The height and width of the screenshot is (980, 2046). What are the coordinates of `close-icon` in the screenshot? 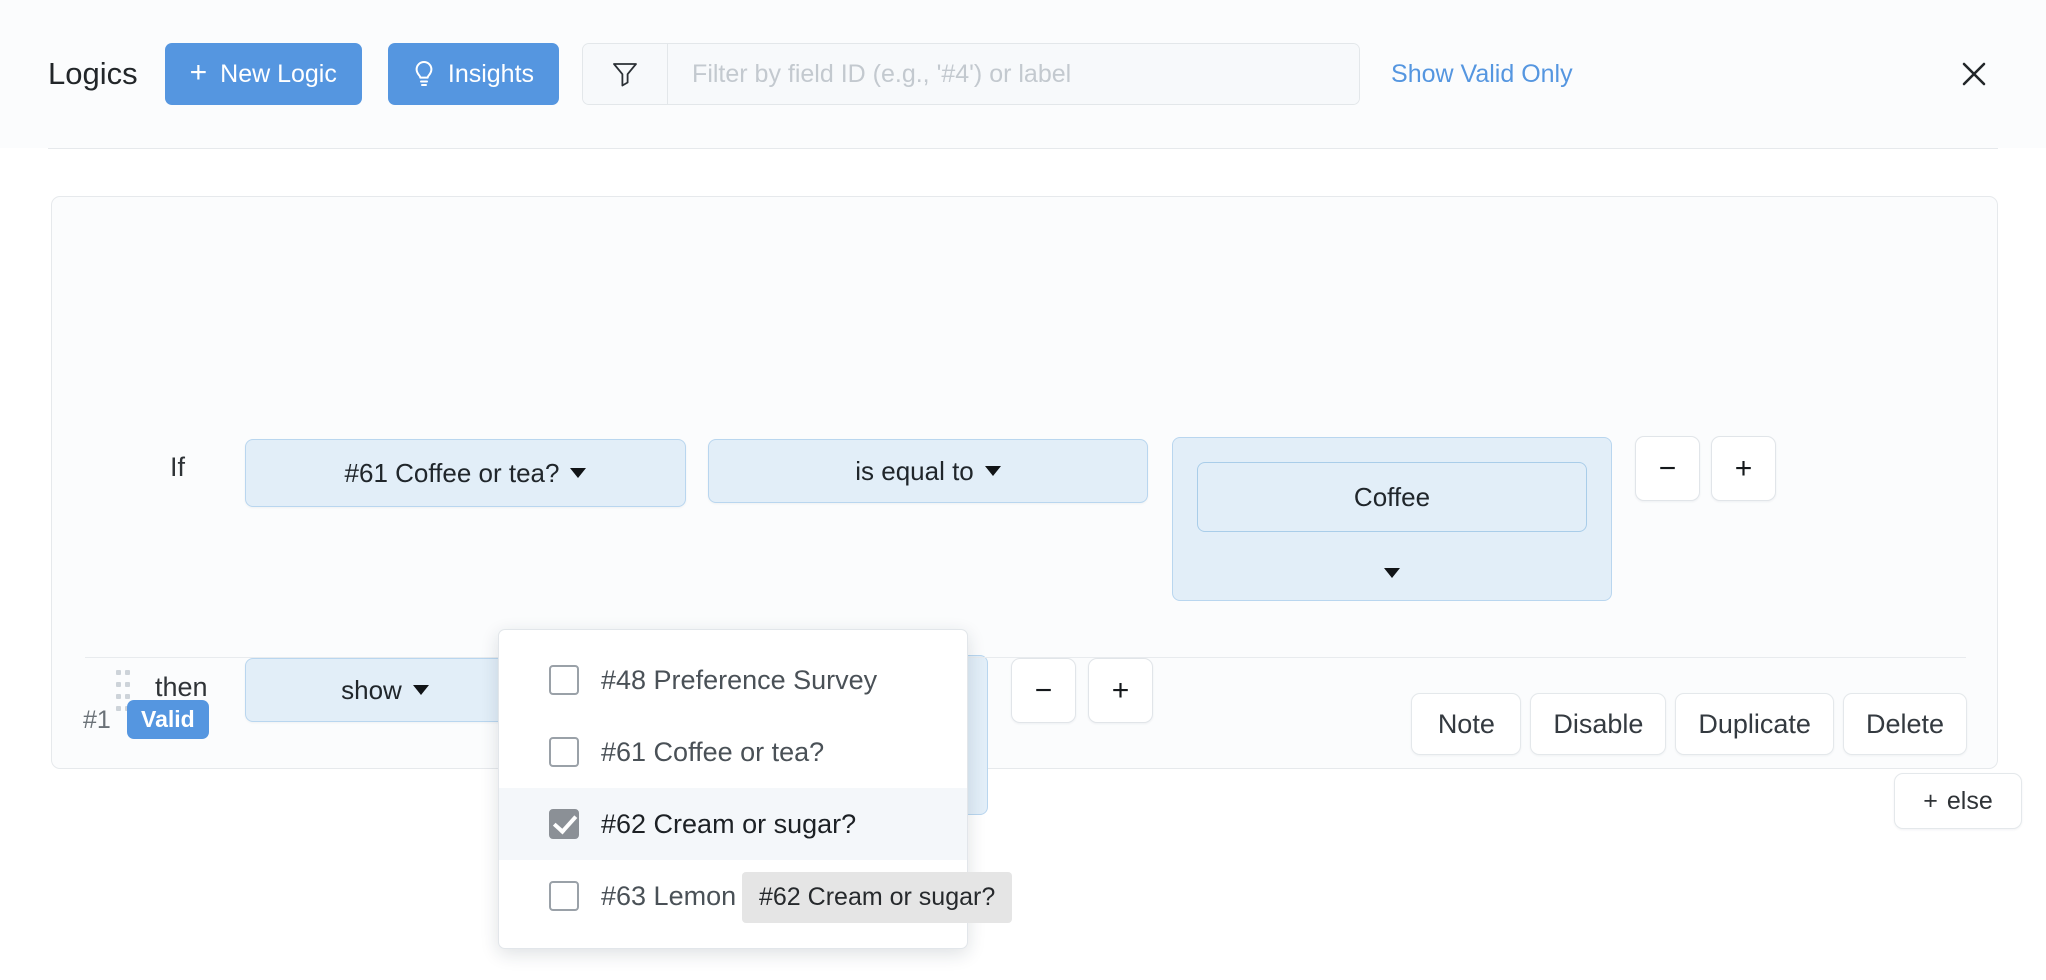 It's located at (1974, 74).